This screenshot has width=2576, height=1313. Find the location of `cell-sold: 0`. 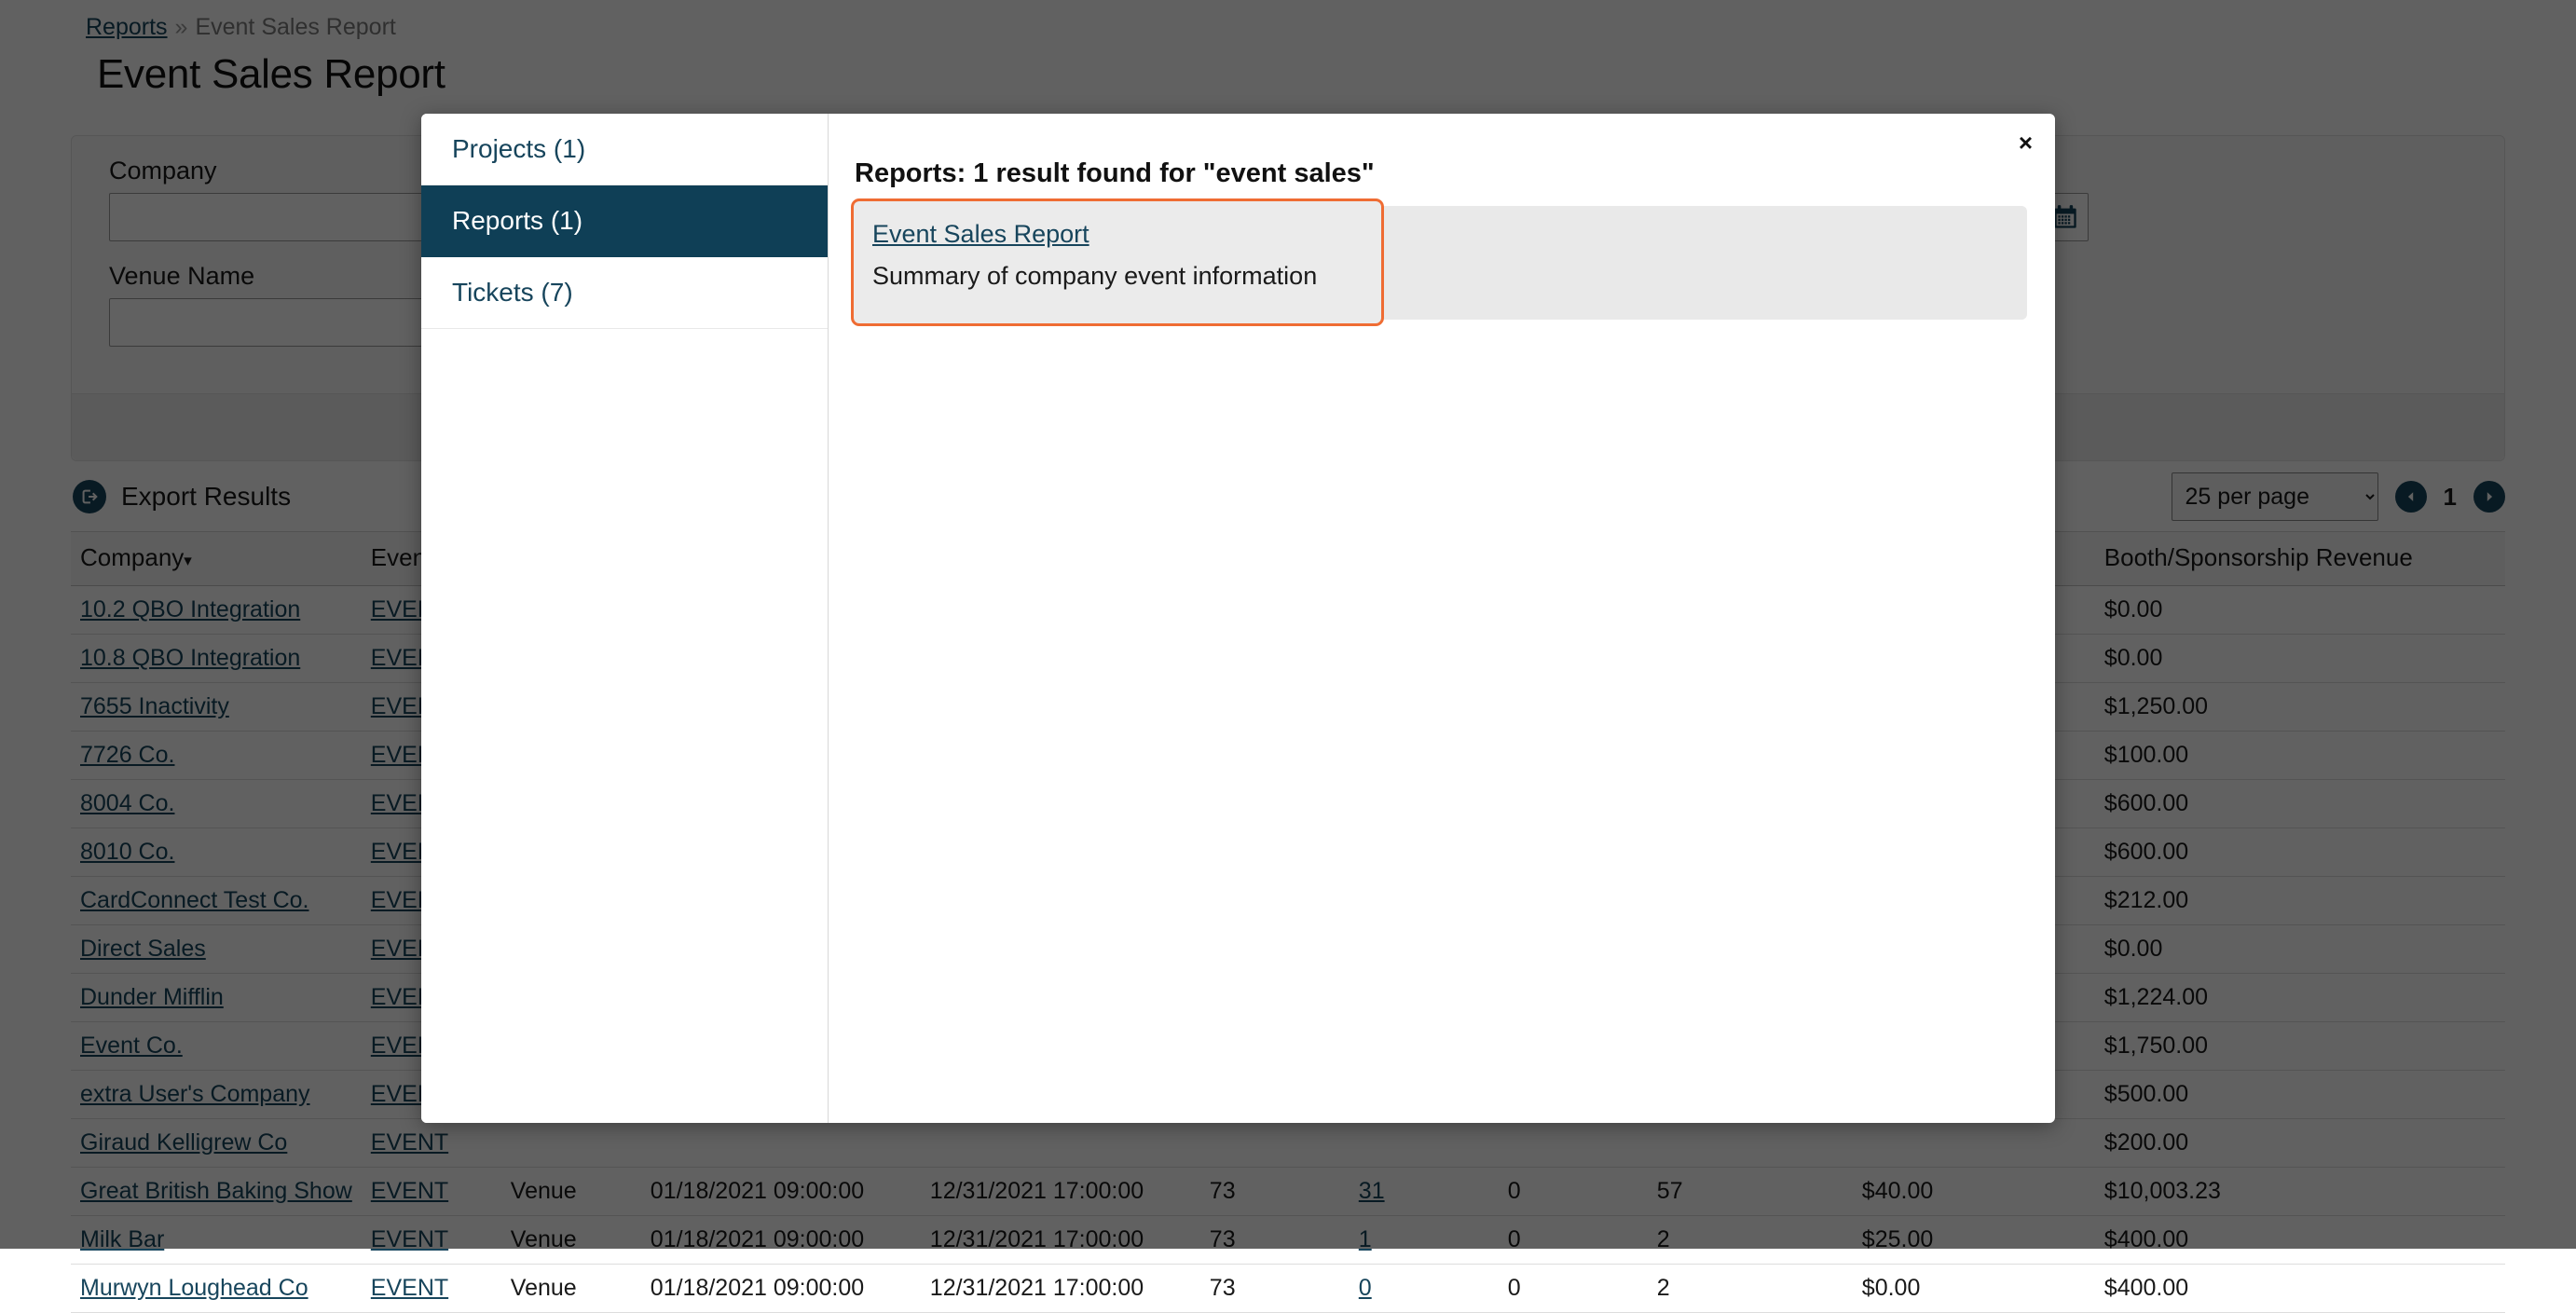

cell-sold: 0 is located at coordinates (1424, 1289).